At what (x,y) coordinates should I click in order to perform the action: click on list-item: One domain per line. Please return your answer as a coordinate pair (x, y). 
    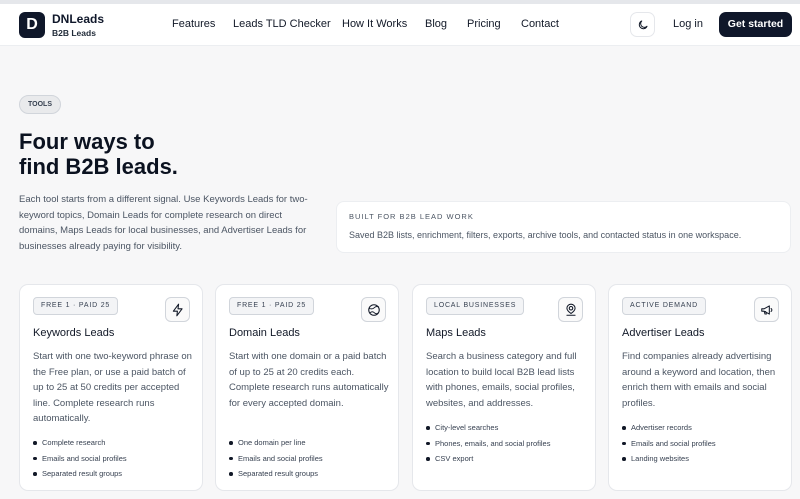
    Looking at the image, I should click on (276, 443).